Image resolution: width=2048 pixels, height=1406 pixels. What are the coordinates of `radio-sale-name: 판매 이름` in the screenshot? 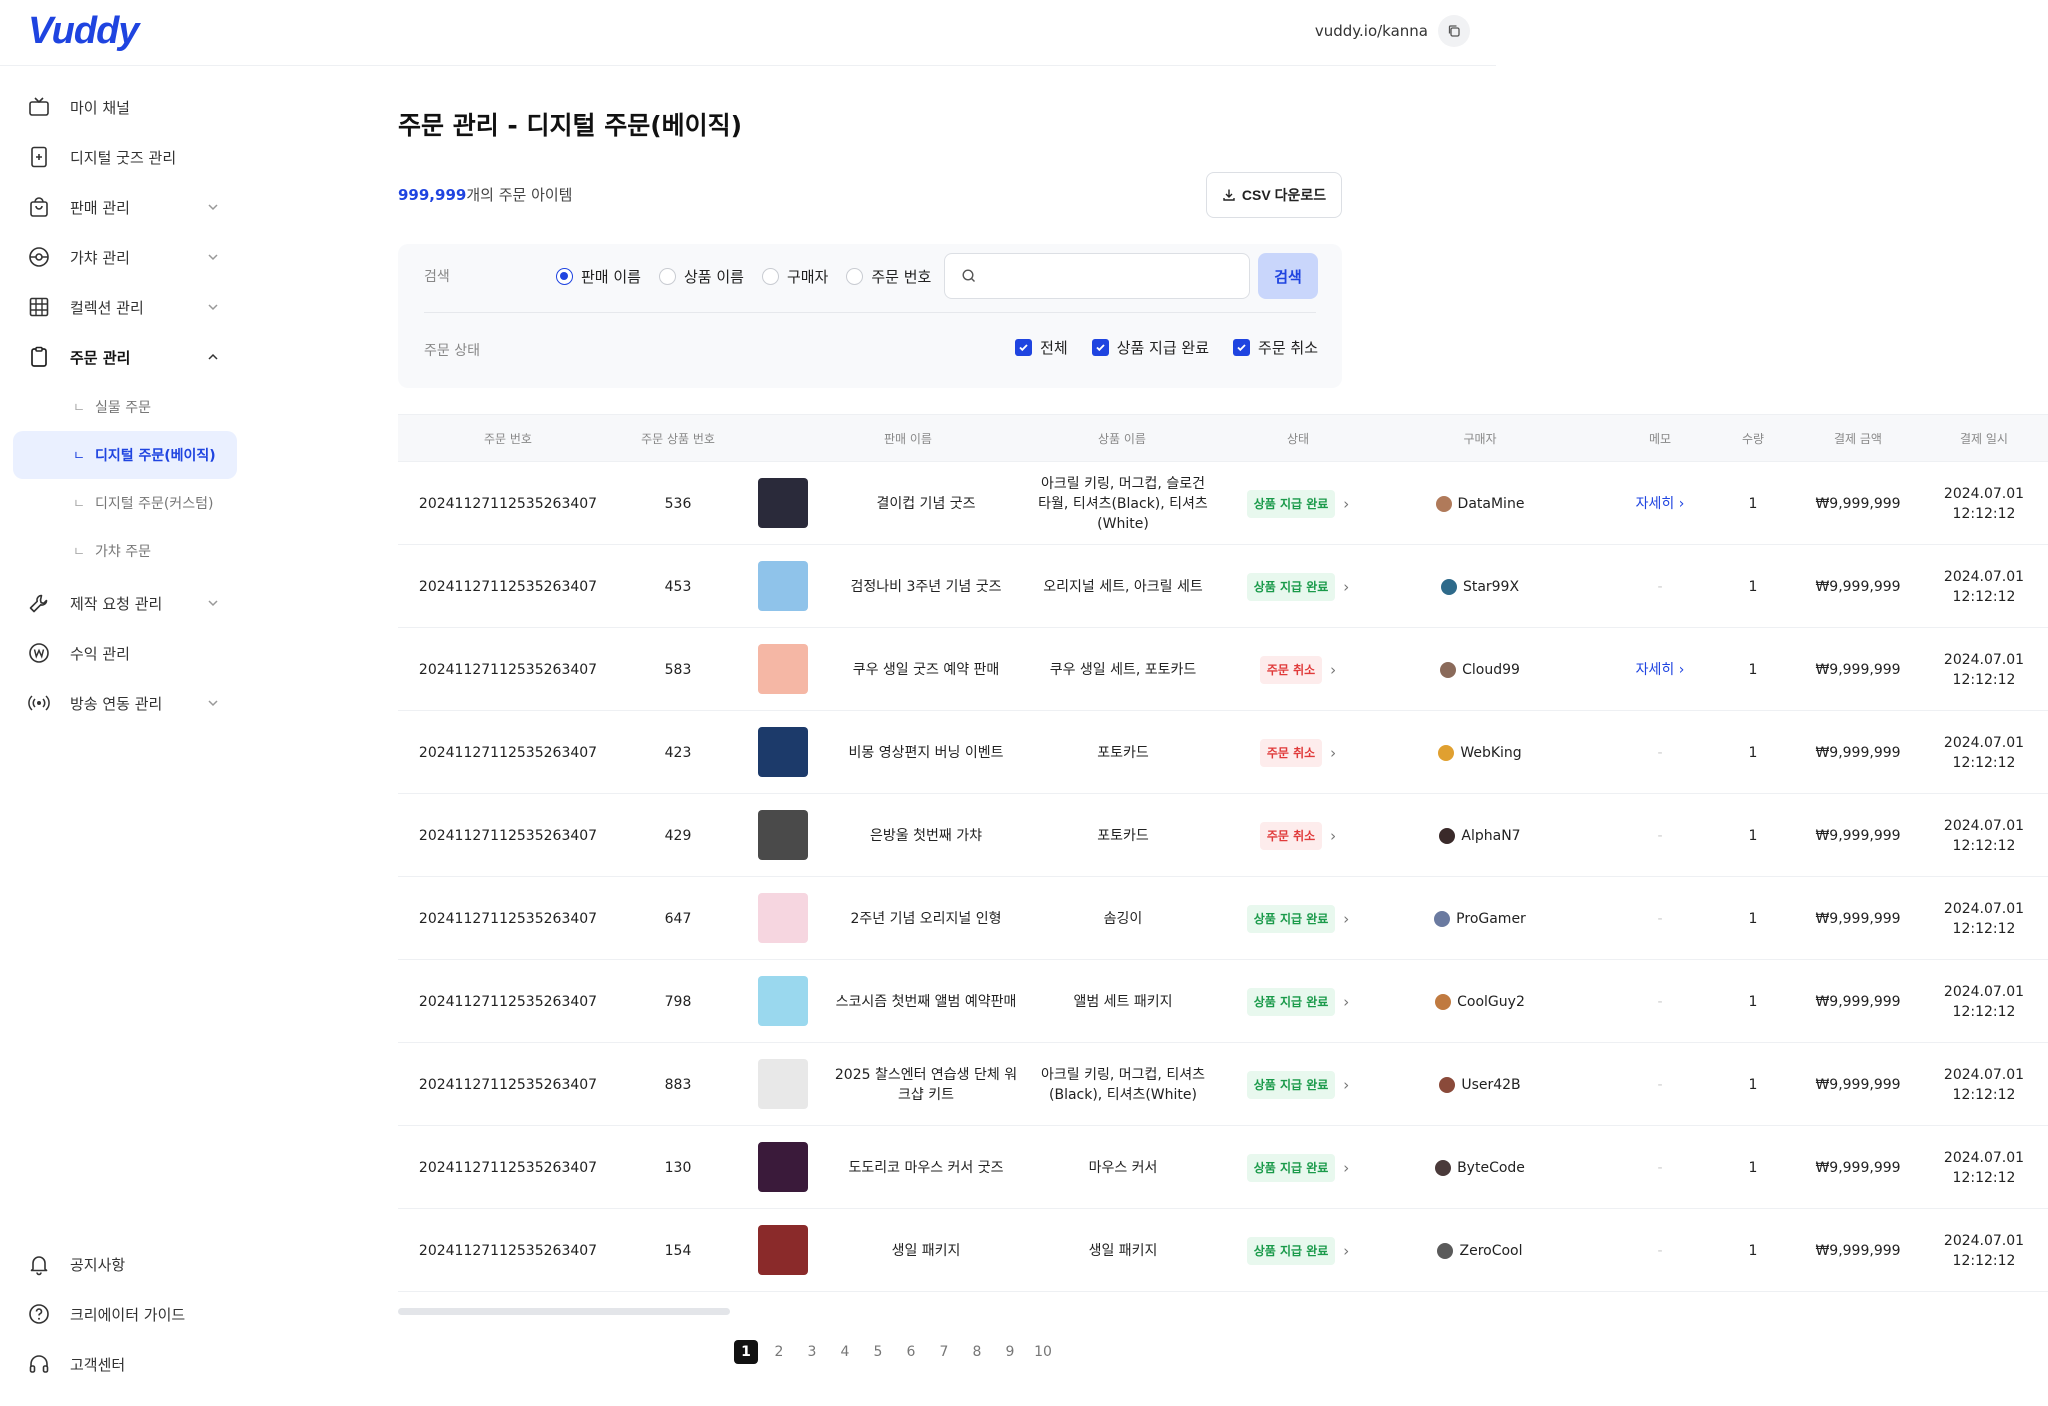 It's located at (598, 276).